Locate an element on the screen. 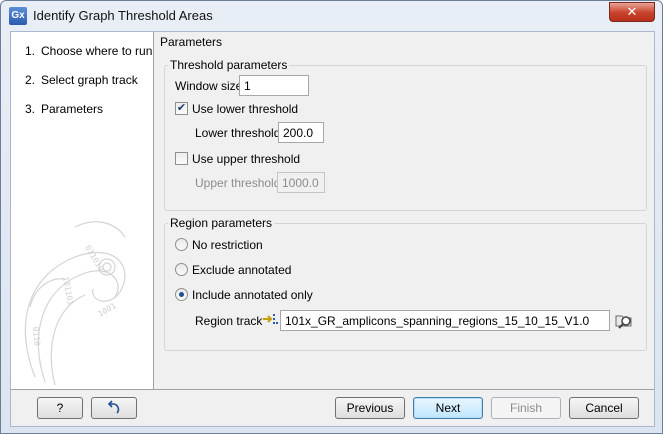  step-item-parameters: 3. Parameters is located at coordinates (64, 109).